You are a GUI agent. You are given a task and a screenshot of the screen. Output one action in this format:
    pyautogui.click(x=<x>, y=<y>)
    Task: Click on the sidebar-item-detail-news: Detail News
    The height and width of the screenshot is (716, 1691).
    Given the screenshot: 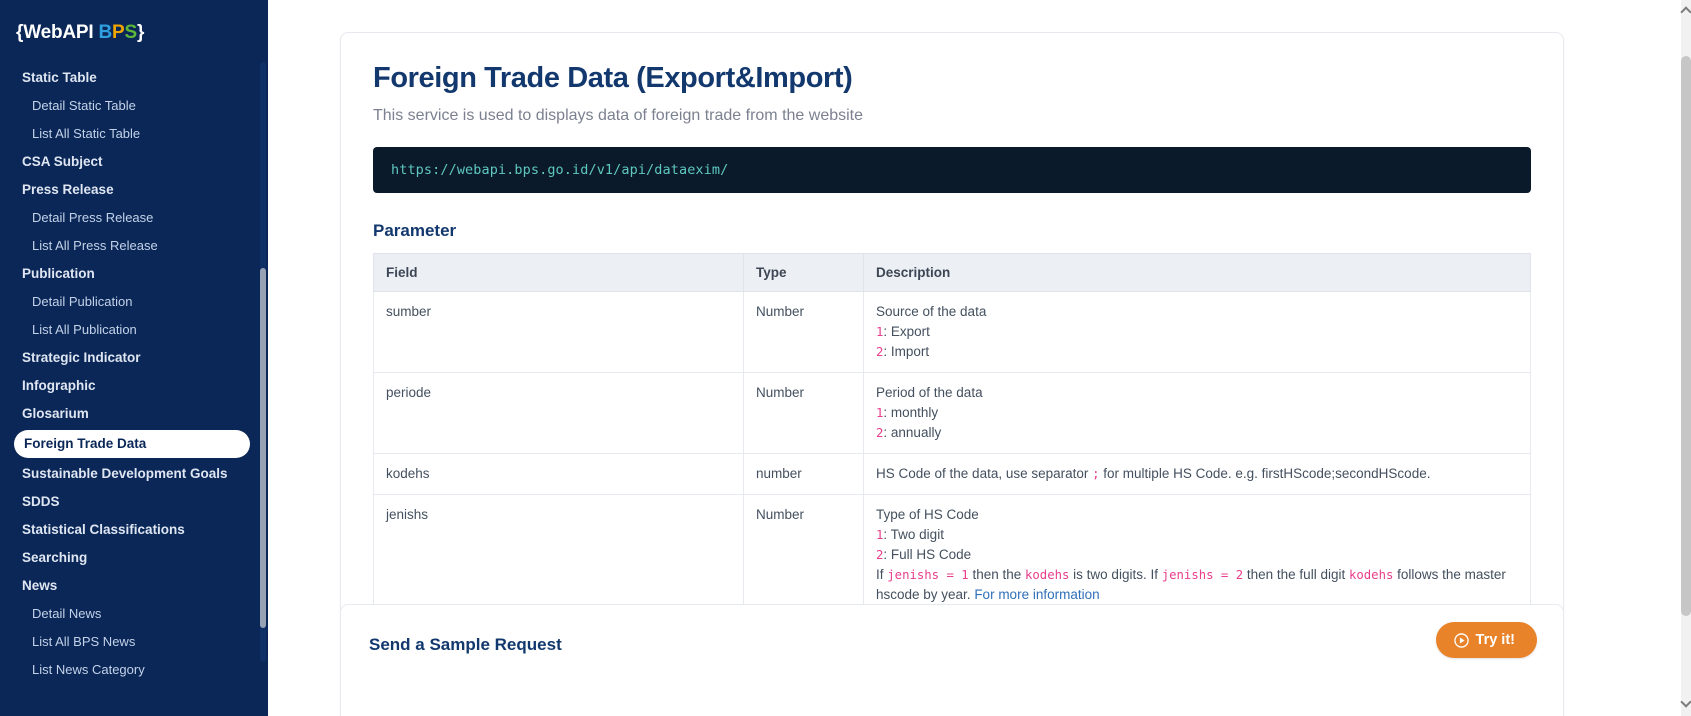 What is the action you would take?
    pyautogui.click(x=134, y=614)
    